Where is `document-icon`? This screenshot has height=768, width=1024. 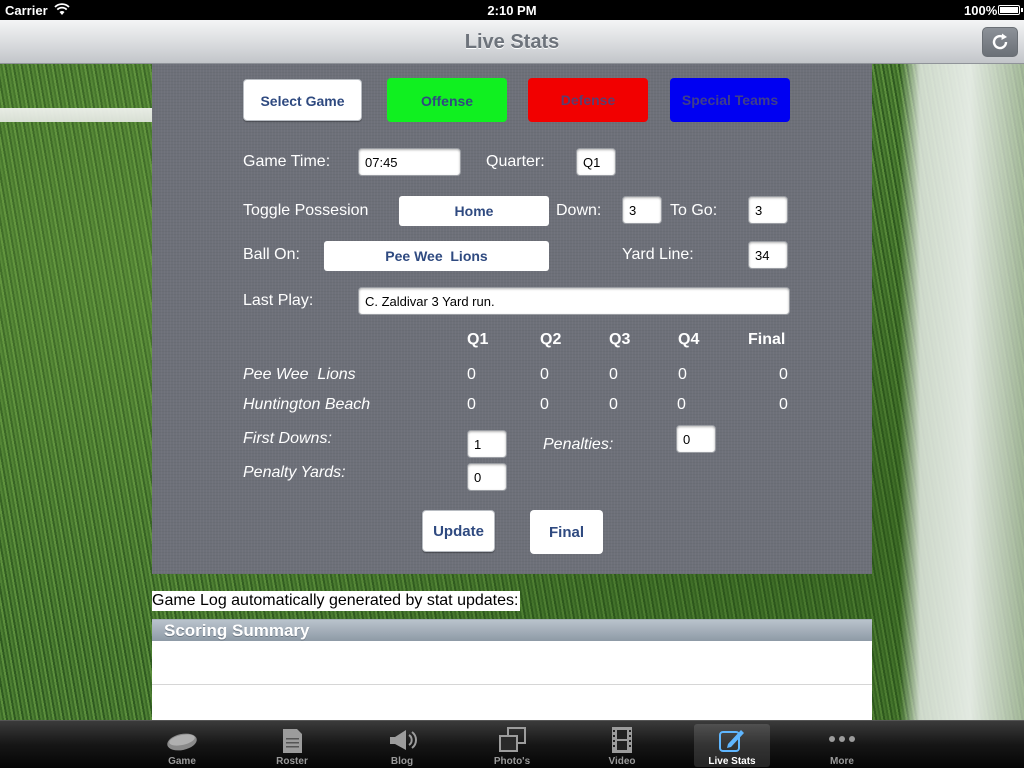
document-icon is located at coordinates (292, 740).